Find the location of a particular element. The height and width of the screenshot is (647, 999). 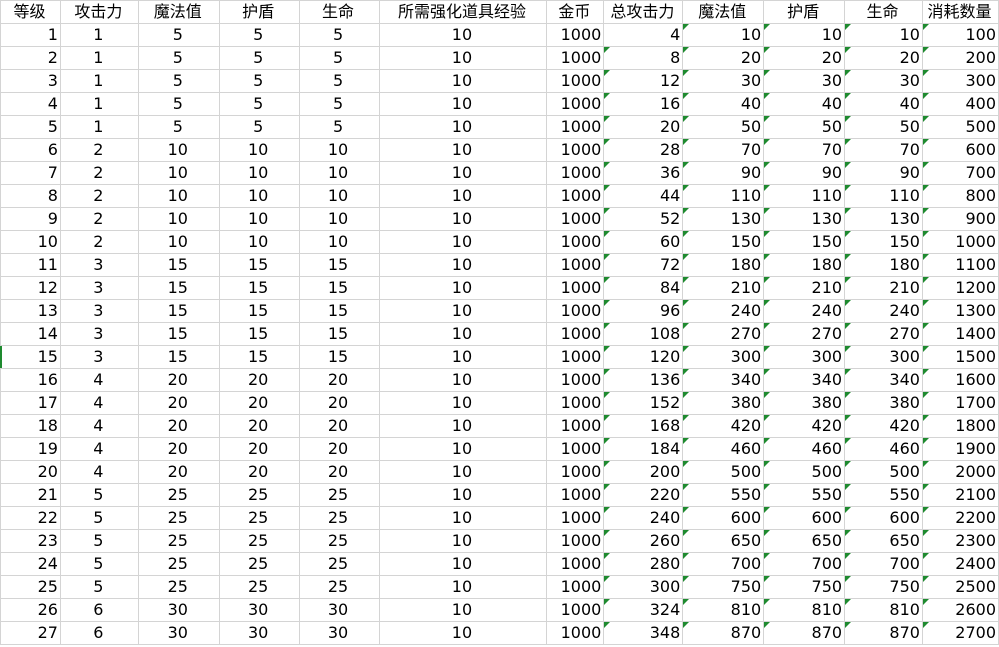

table-cell: 4 is located at coordinates (30, 104).